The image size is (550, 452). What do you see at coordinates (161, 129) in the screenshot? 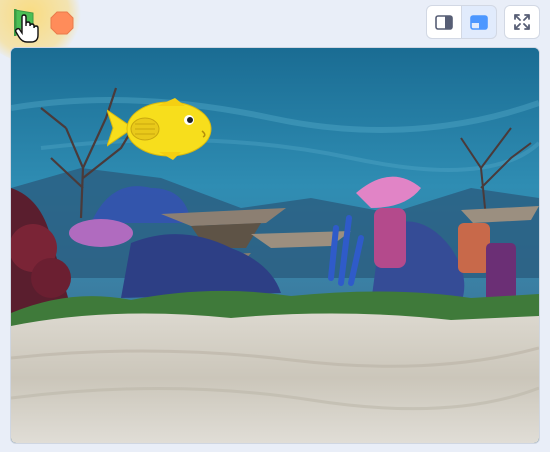
I see `fish-sprite` at bounding box center [161, 129].